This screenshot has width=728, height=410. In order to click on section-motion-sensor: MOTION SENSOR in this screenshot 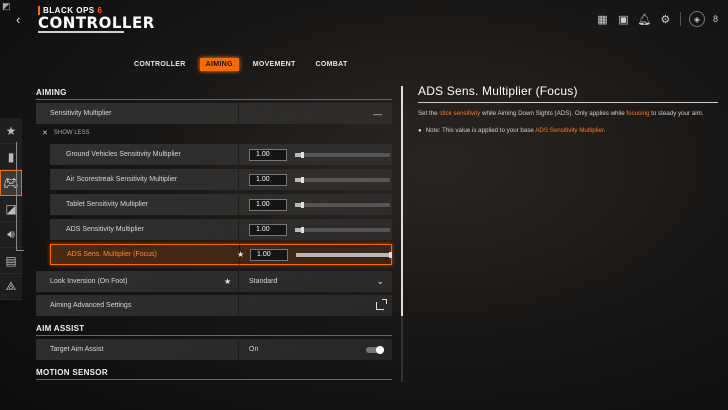, I will do `click(72, 372)`.